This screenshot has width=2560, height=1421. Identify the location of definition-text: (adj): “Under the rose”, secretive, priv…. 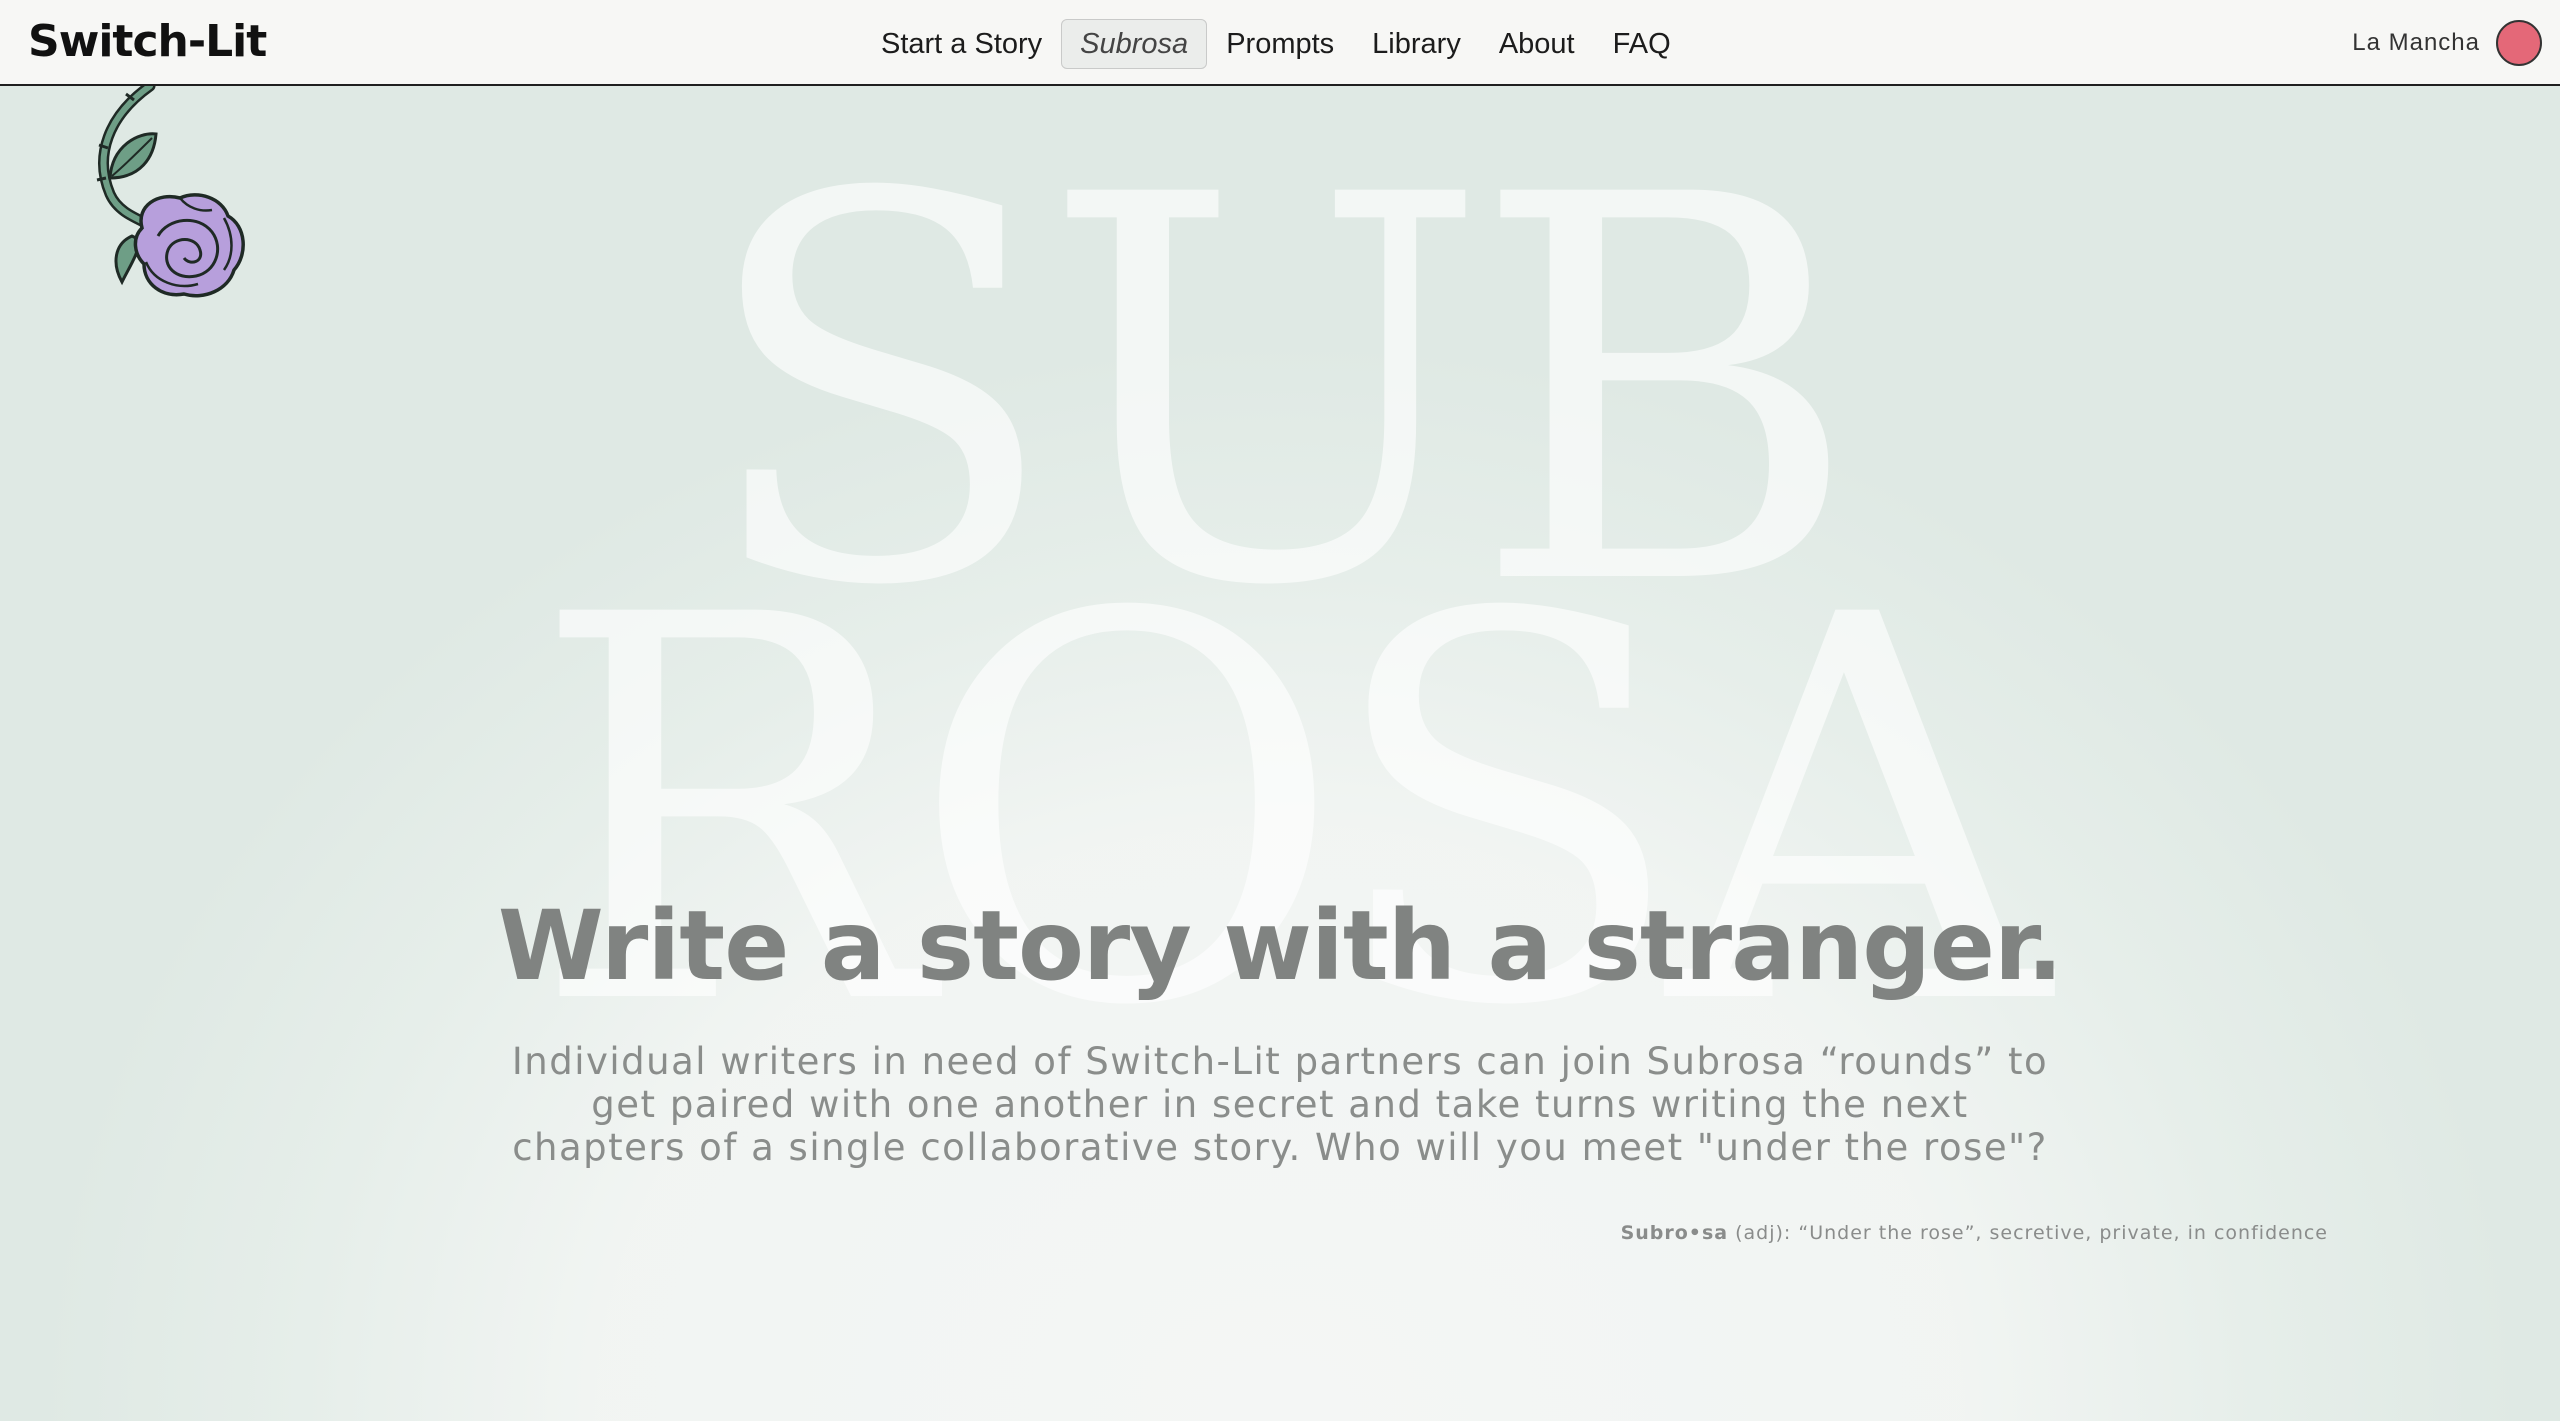
(2028, 1233).